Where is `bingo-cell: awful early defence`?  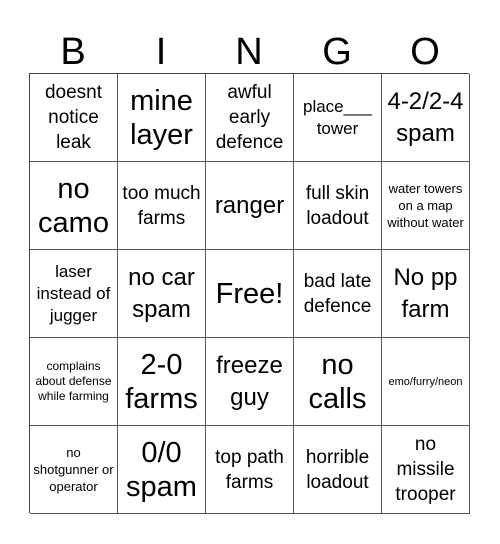 bingo-cell: awful early defence is located at coordinates (250, 118).